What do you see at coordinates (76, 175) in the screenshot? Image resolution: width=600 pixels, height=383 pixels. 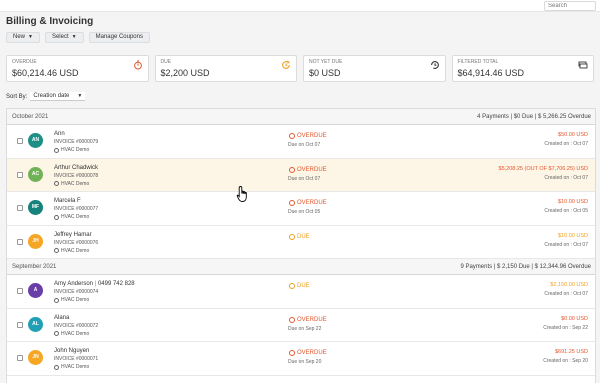 I see `invoice-number: INVOICE #0000078` at bounding box center [76, 175].